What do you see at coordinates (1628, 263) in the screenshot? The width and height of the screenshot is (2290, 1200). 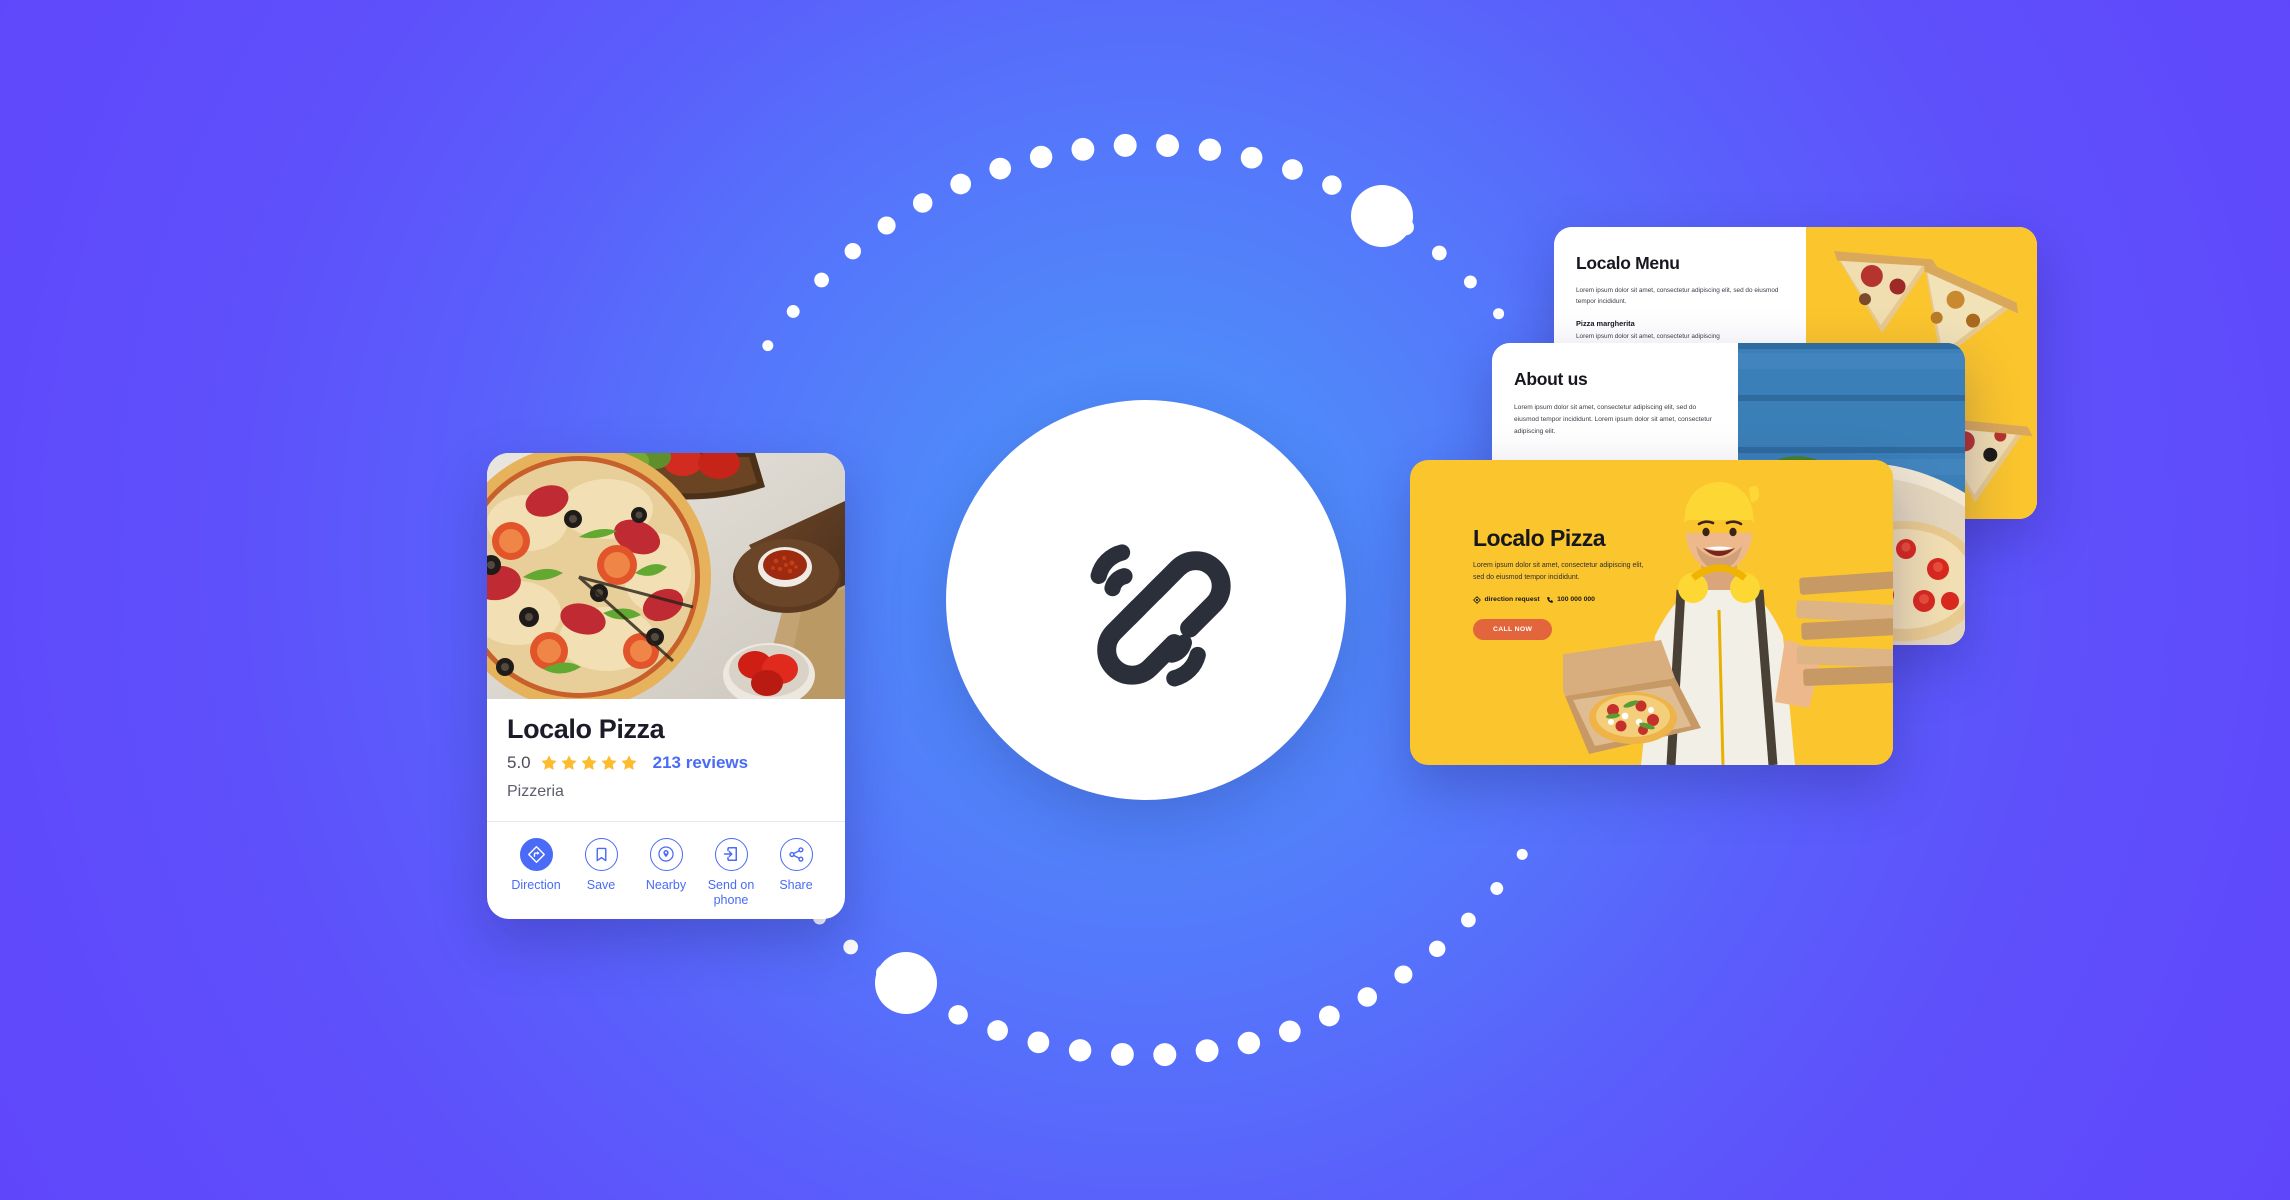 I see `menu-card-title: Localo Menu` at bounding box center [1628, 263].